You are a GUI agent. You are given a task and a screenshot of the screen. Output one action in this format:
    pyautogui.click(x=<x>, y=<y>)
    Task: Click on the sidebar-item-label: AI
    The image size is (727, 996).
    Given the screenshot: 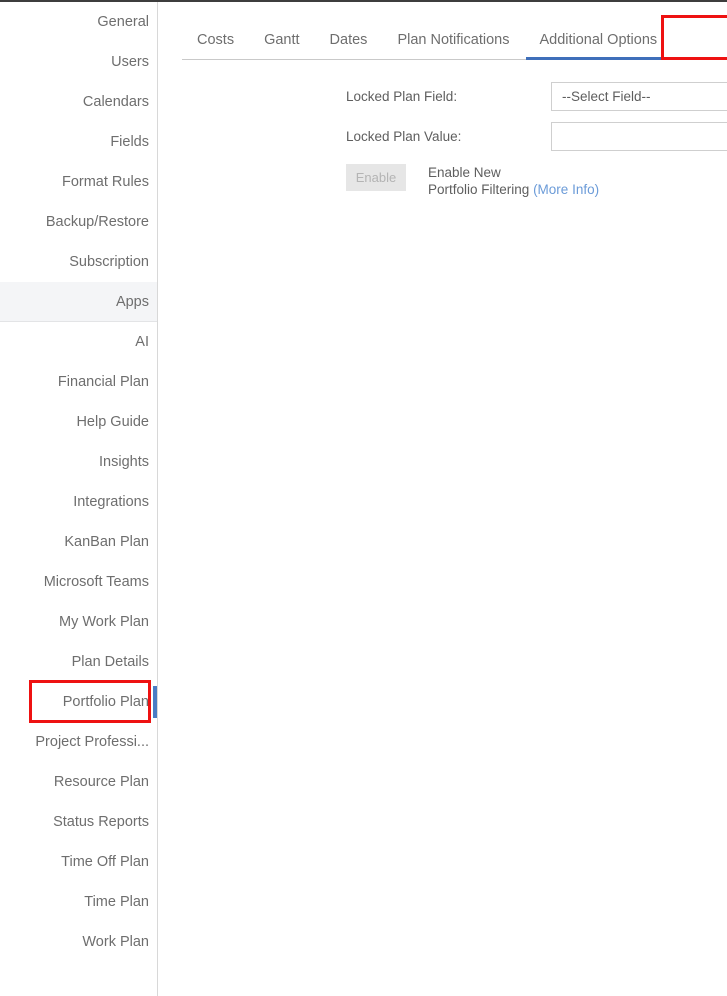 What is the action you would take?
    pyautogui.click(x=142, y=342)
    